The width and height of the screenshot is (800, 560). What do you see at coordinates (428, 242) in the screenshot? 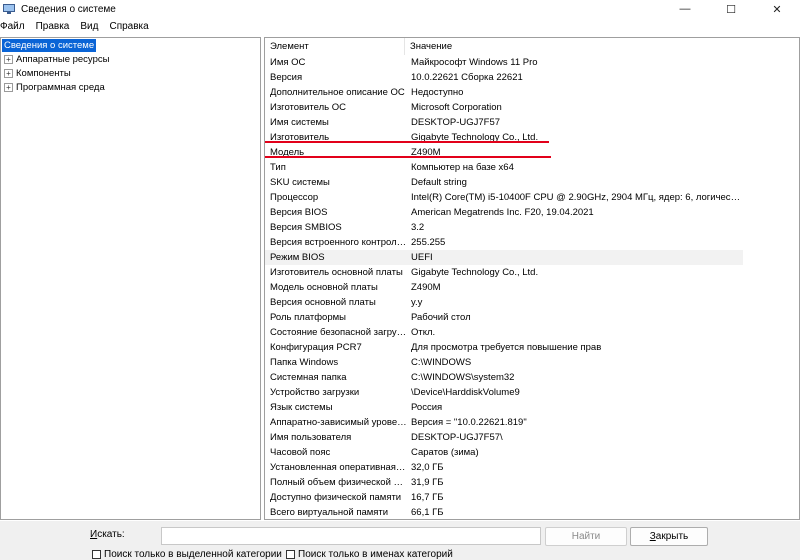
I see `row-value-cell: 255.255` at bounding box center [428, 242].